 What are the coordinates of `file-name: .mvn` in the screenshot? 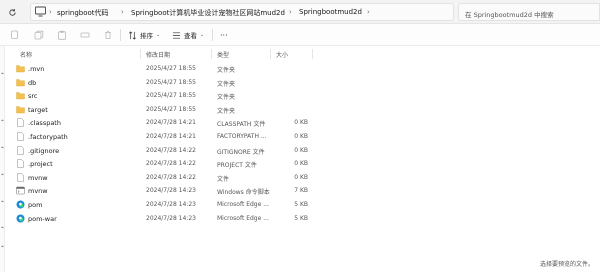 It's located at (36, 69).